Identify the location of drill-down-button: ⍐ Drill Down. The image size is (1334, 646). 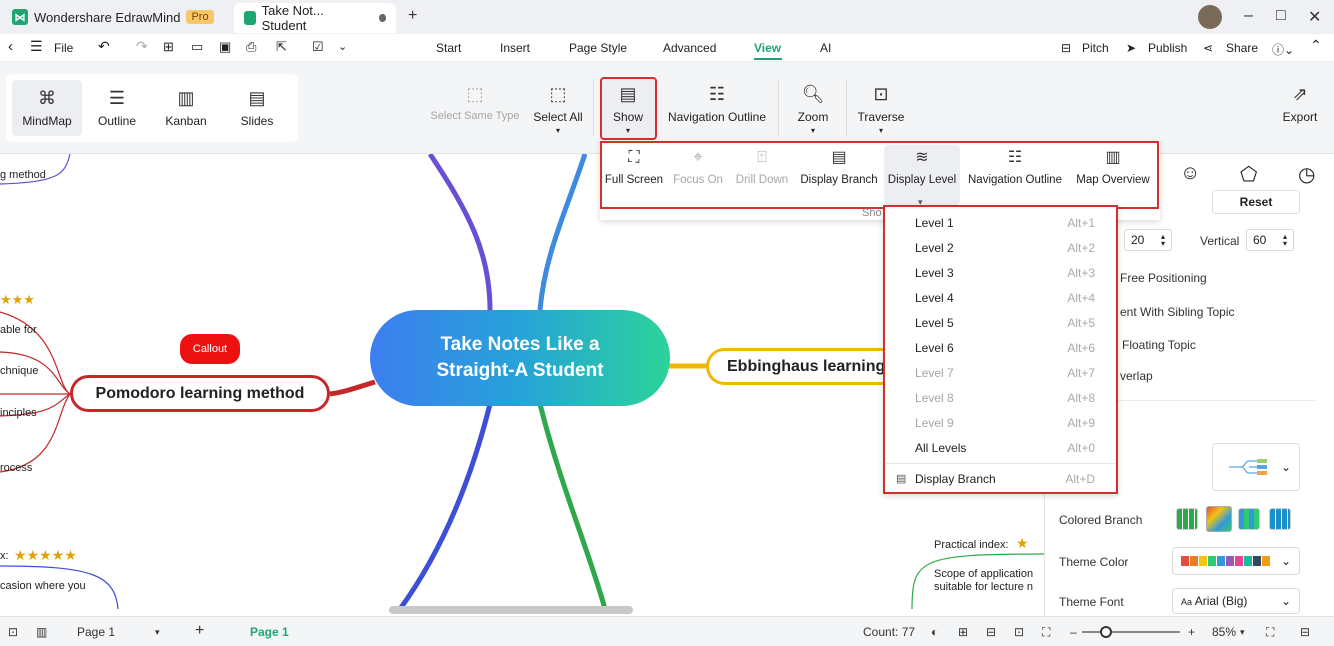
(762, 167).